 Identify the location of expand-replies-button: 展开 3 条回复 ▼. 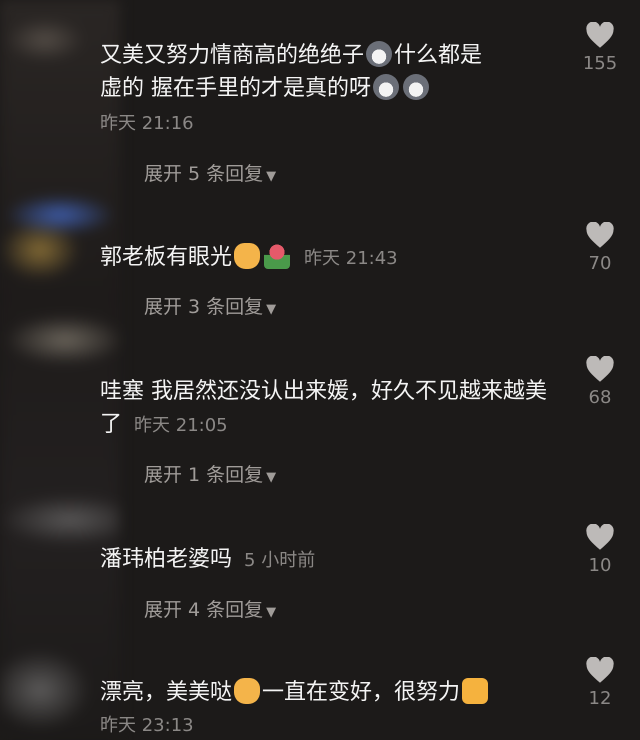
(210, 305).